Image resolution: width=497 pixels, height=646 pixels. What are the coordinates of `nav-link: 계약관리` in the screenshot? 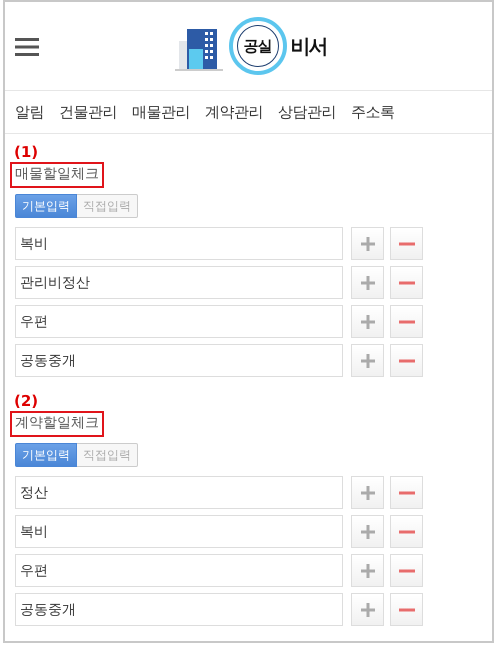 It's located at (234, 112).